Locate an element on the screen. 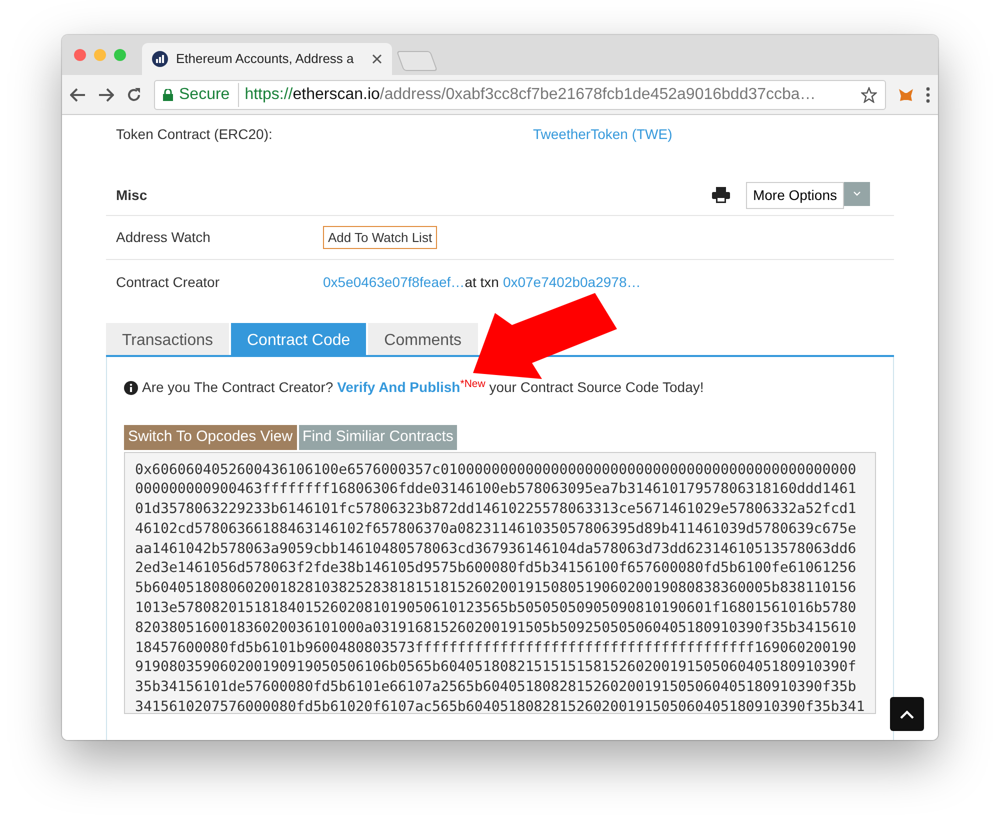 The width and height of the screenshot is (1000, 829). field-label: Address Watch is located at coordinates (164, 237).